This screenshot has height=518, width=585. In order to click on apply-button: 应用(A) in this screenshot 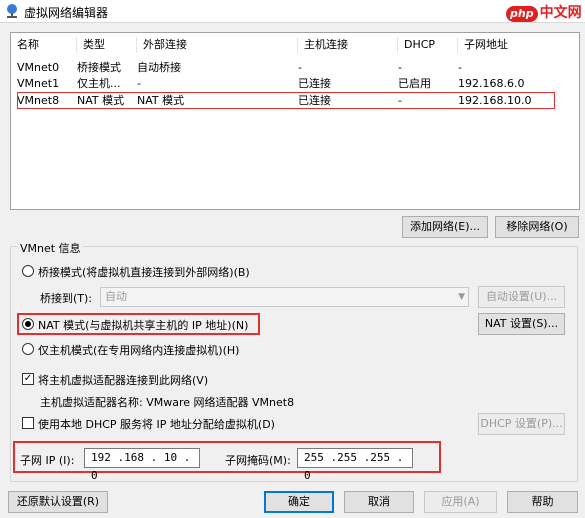, I will do `click(460, 502)`.